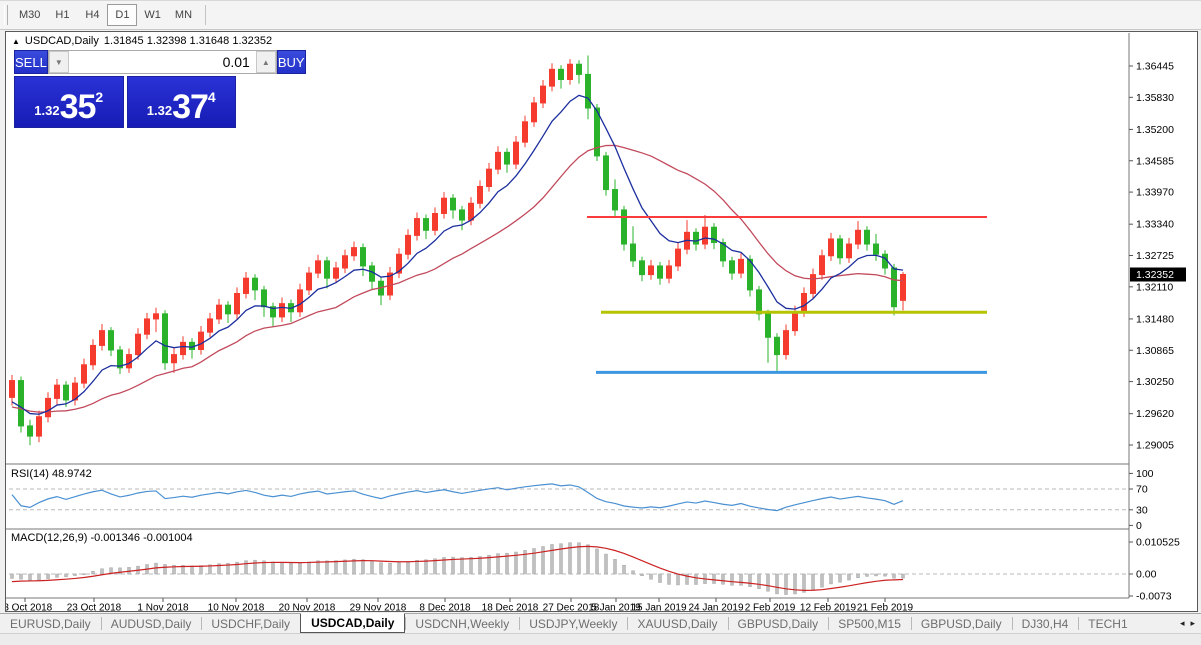  Describe the element at coordinates (29, 15) in the screenshot. I see `timeframe-button-m30: M30` at that location.